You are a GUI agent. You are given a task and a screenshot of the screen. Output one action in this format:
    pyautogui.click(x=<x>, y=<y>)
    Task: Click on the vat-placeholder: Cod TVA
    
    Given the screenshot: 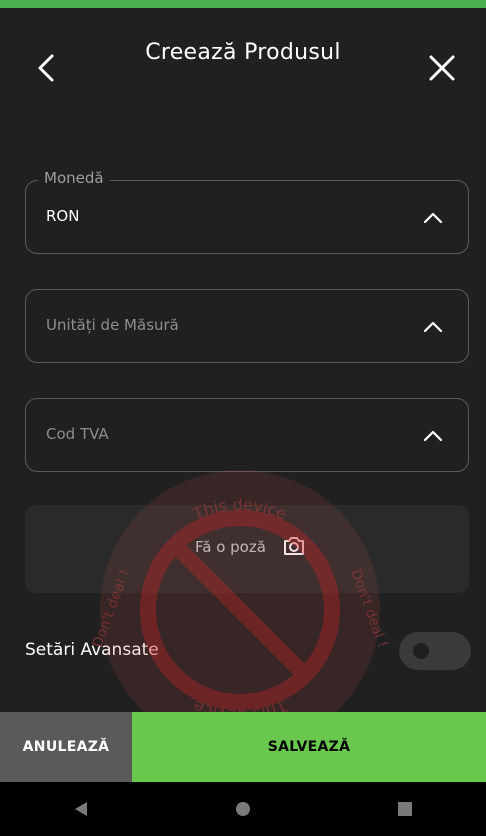 What is the action you would take?
    pyautogui.click(x=77, y=434)
    